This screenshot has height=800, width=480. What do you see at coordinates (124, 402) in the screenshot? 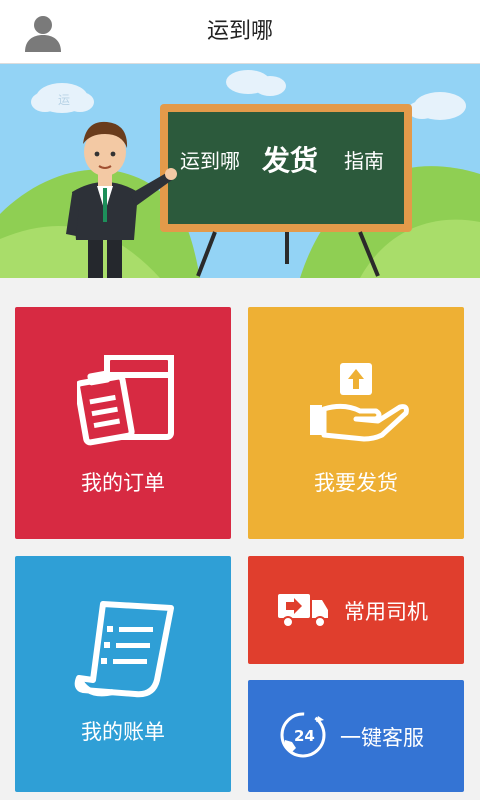
I see `clipboard-box-icon` at bounding box center [124, 402].